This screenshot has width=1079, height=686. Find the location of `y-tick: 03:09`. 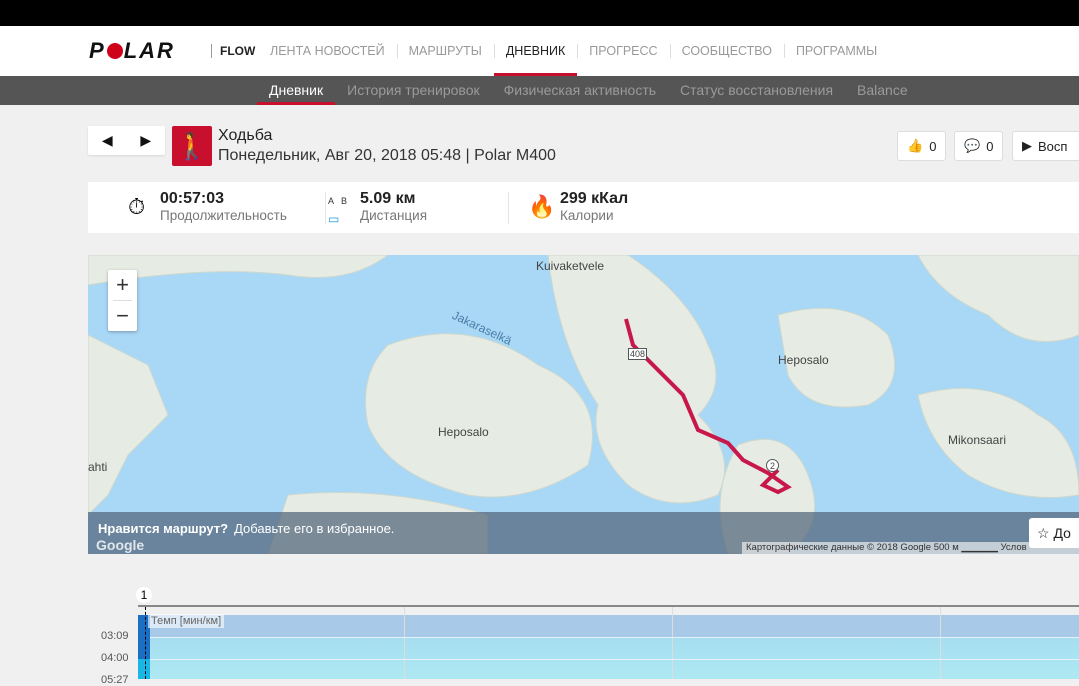

y-tick: 03:09 is located at coordinates (115, 636).